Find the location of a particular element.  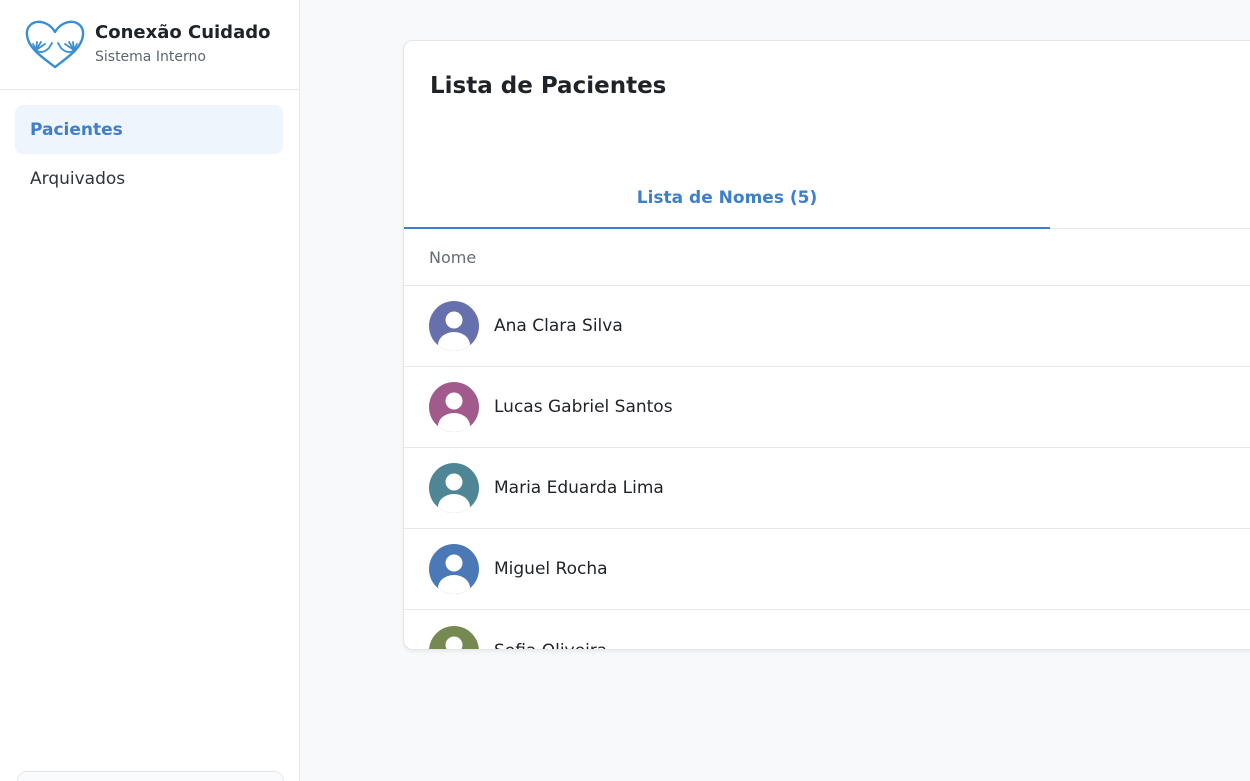

patient-name: Sofia Oliveira is located at coordinates (550, 645).